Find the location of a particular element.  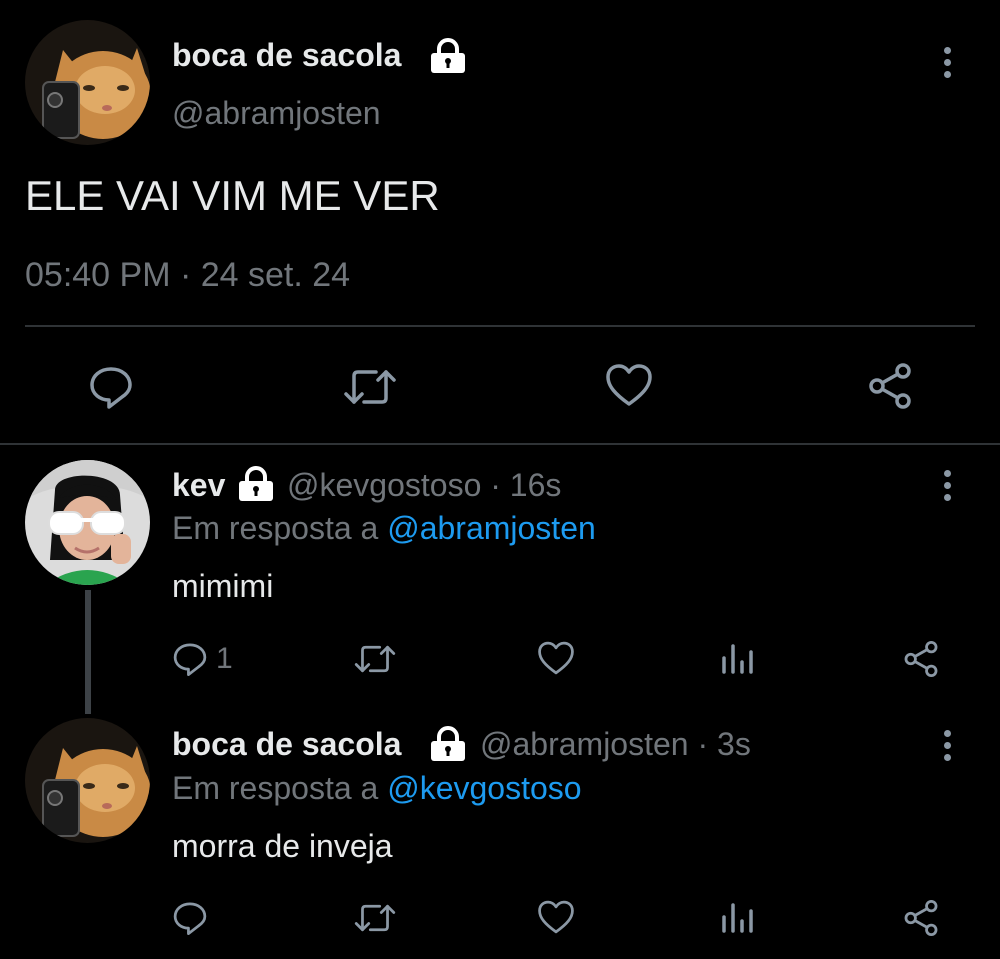

main-author-name: boca de sacola is located at coordinates (286, 55).